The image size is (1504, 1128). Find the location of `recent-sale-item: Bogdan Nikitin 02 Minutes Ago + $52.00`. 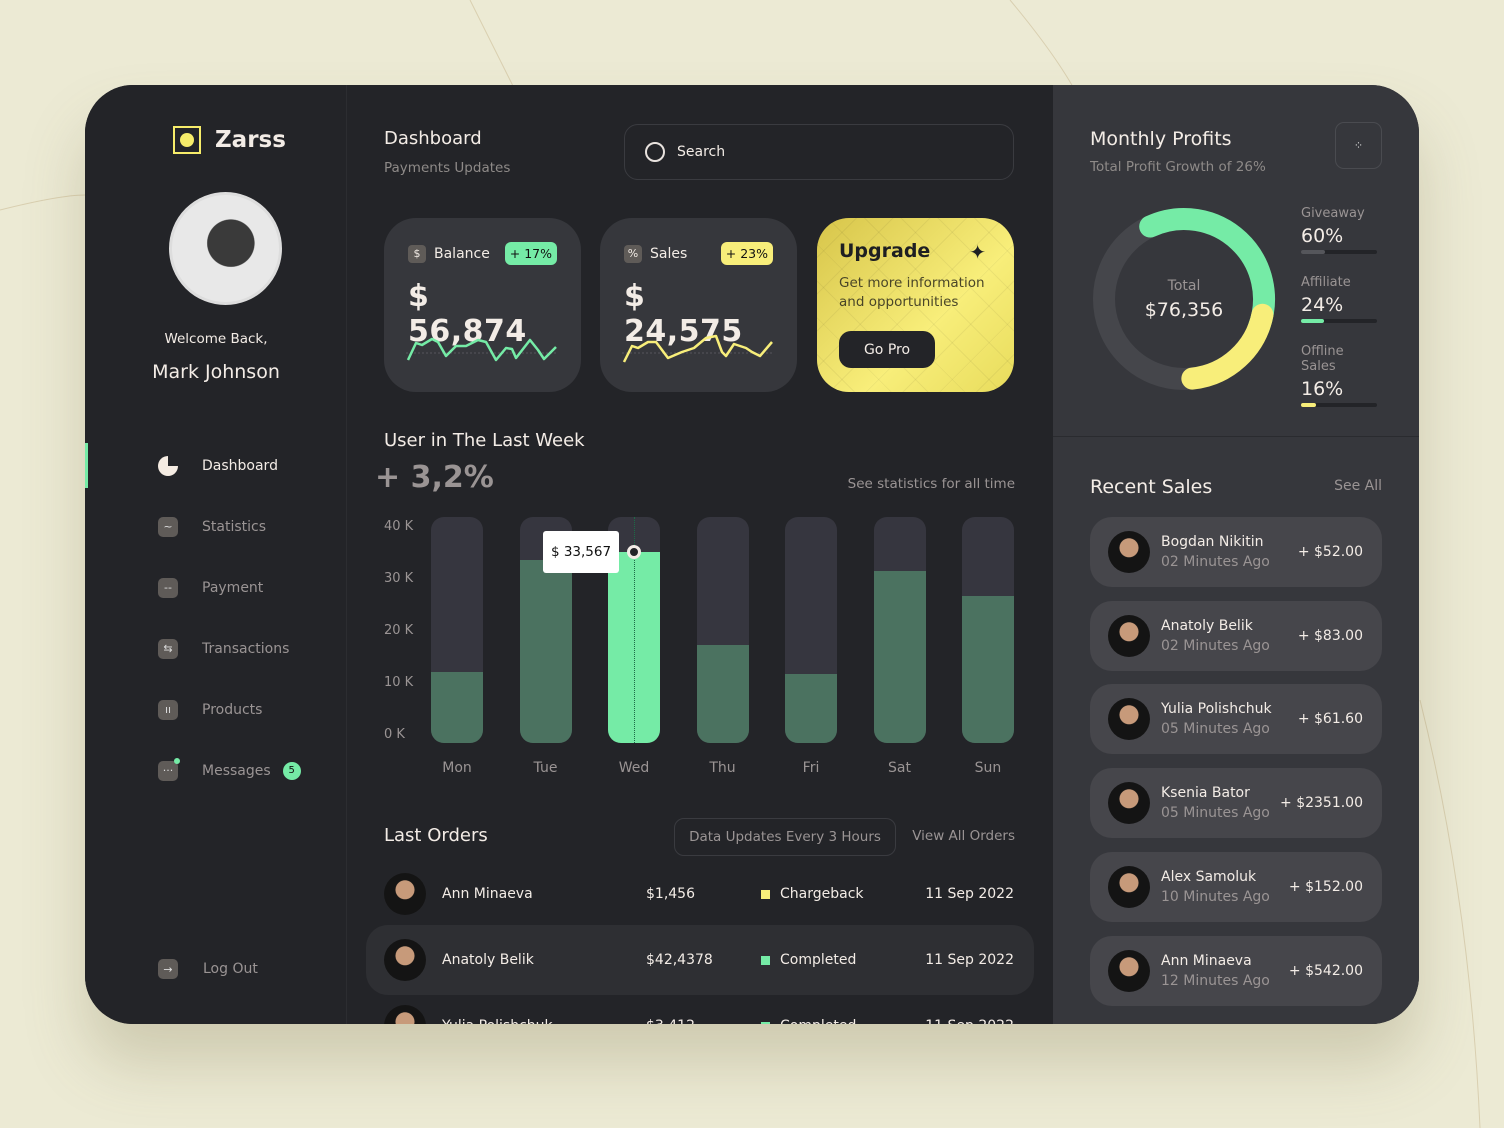

recent-sale-item: Bogdan Nikitin 02 Minutes Ago + $52.00 is located at coordinates (1236, 552).